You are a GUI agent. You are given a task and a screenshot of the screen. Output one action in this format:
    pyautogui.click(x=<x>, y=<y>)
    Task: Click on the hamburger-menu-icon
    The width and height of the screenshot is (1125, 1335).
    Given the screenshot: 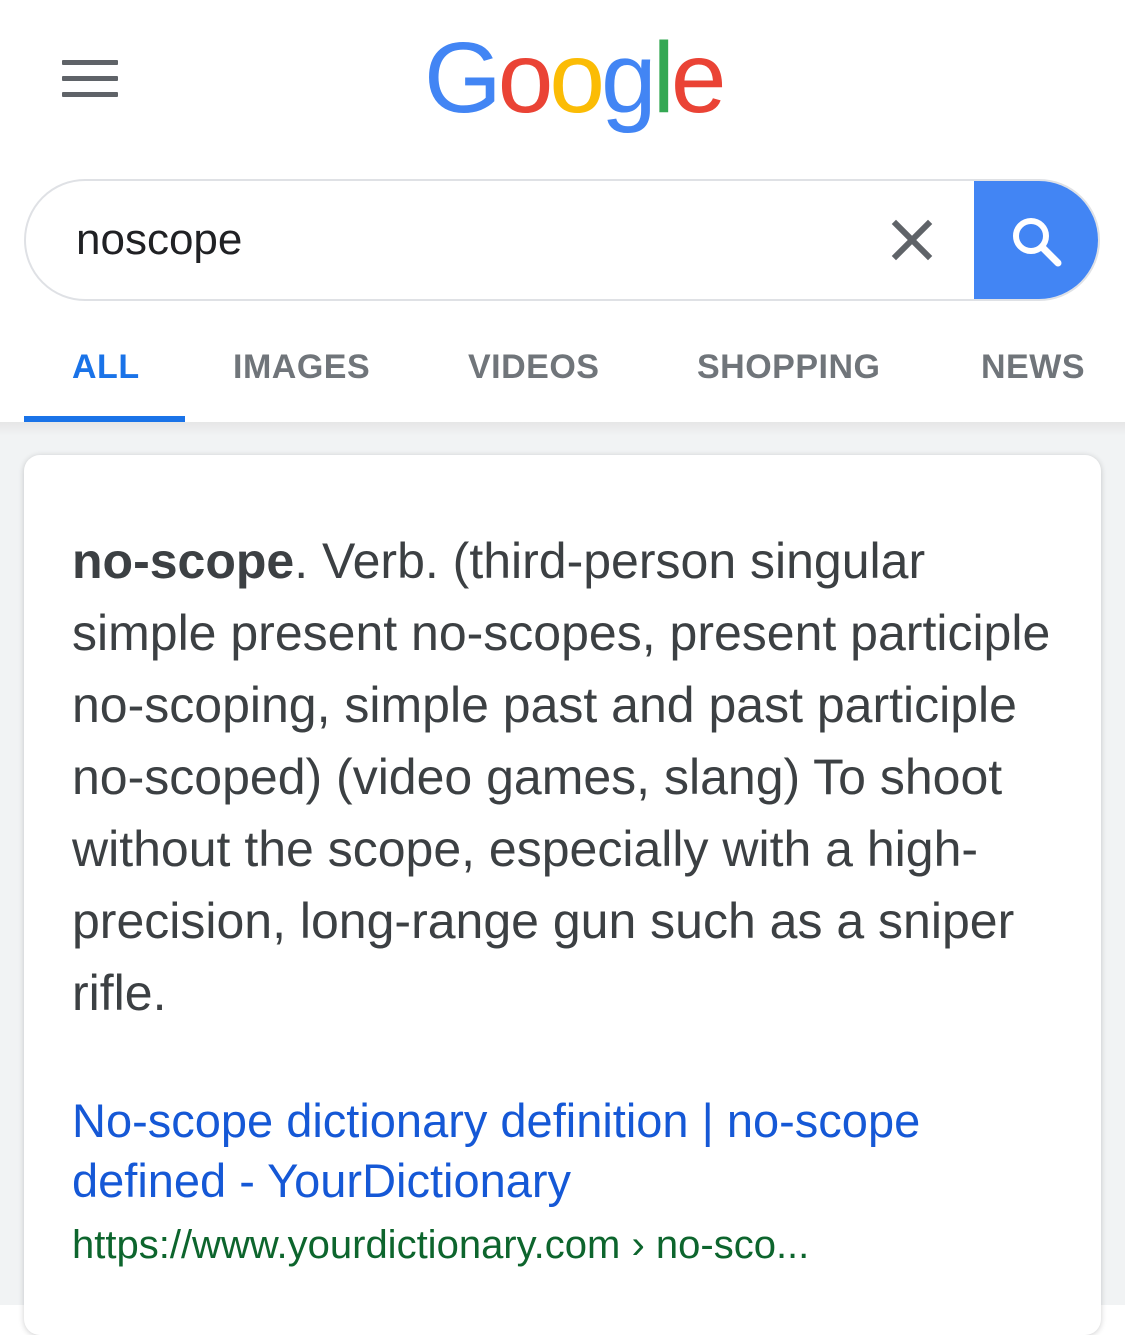 What is the action you would take?
    pyautogui.click(x=90, y=80)
    